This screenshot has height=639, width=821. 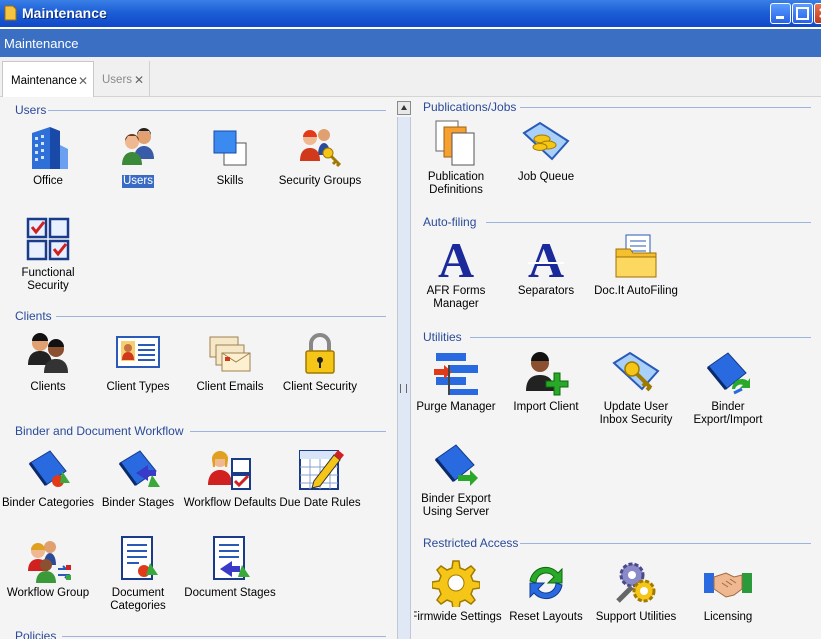 I want to click on security-groups-icon, so click(x=321, y=148).